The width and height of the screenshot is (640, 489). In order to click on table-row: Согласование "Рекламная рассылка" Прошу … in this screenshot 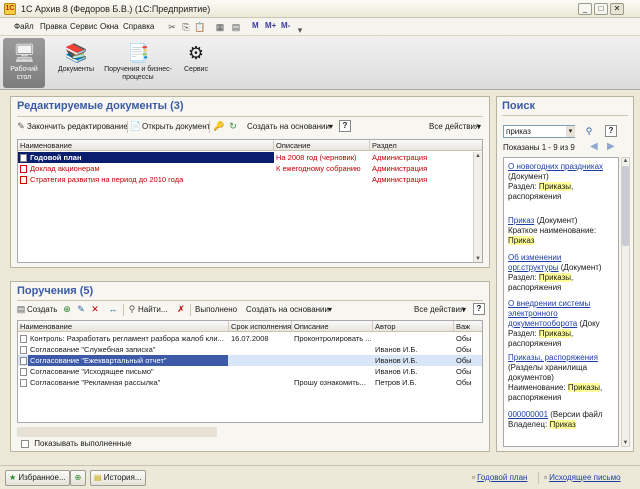, I will do `click(250, 382)`.